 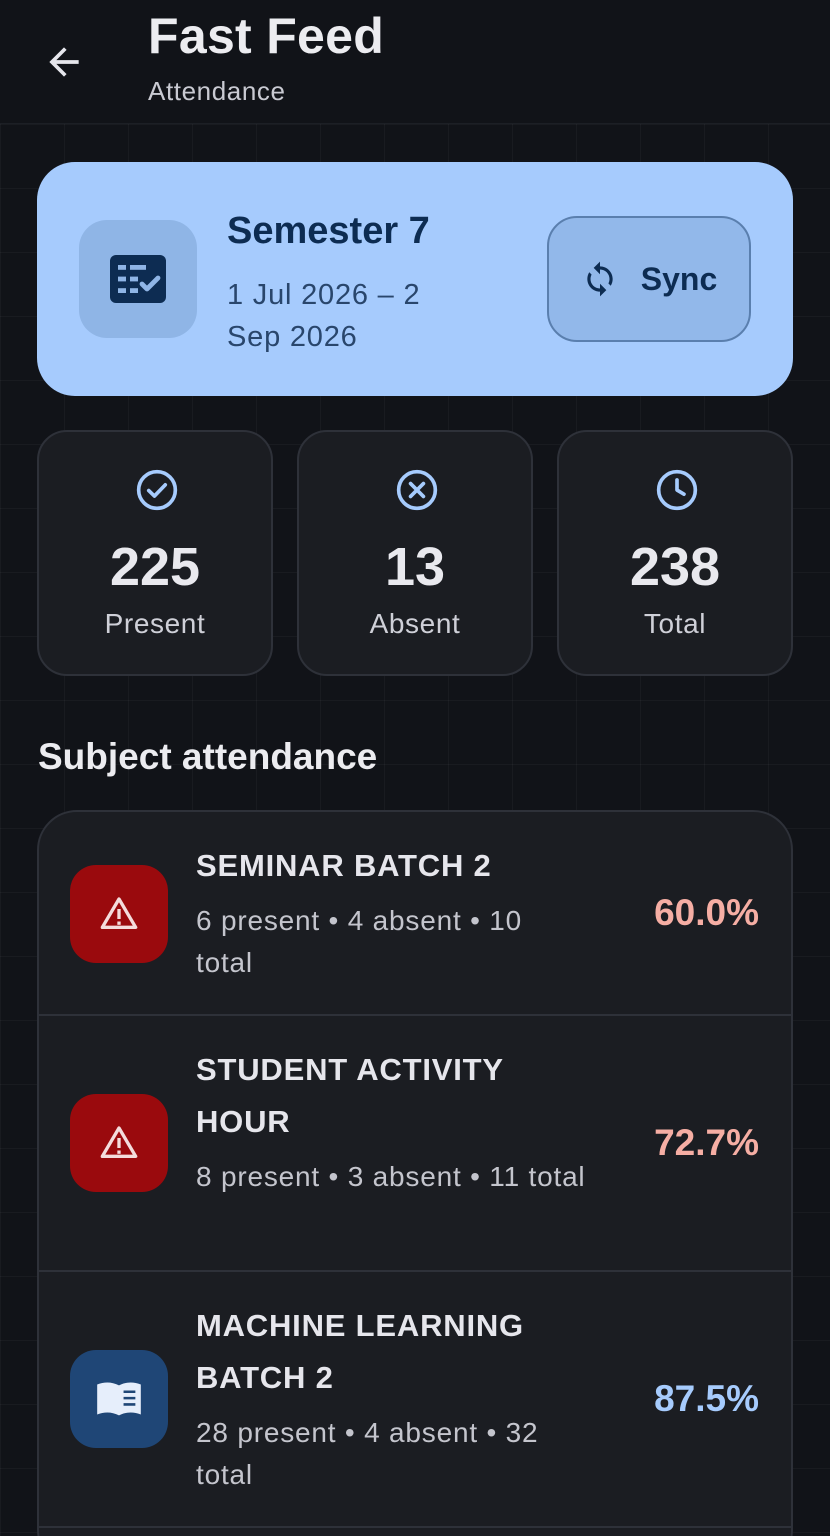 What do you see at coordinates (157, 490) in the screenshot?
I see `check-circle-icon` at bounding box center [157, 490].